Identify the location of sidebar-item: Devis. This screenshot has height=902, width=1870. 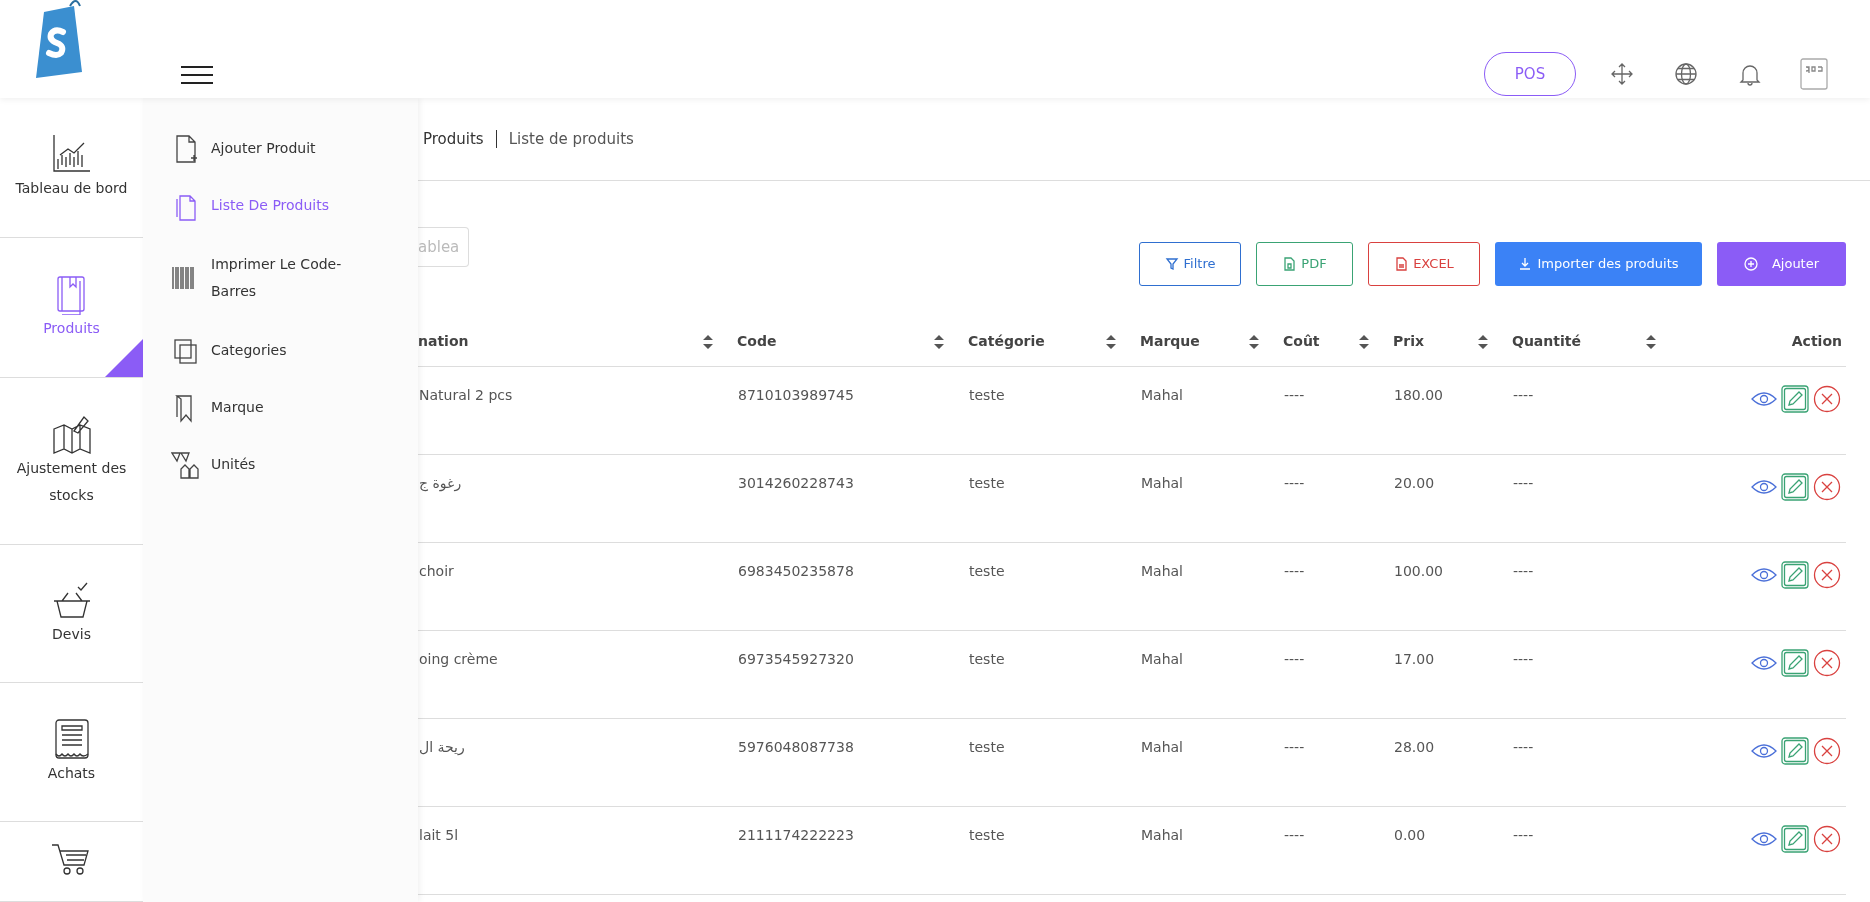
(71, 634).